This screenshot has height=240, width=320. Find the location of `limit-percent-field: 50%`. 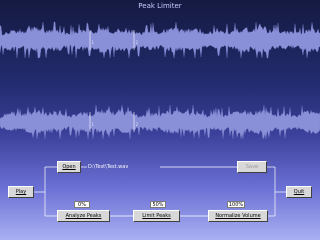

limit-percent-field: 50% is located at coordinates (158, 204).